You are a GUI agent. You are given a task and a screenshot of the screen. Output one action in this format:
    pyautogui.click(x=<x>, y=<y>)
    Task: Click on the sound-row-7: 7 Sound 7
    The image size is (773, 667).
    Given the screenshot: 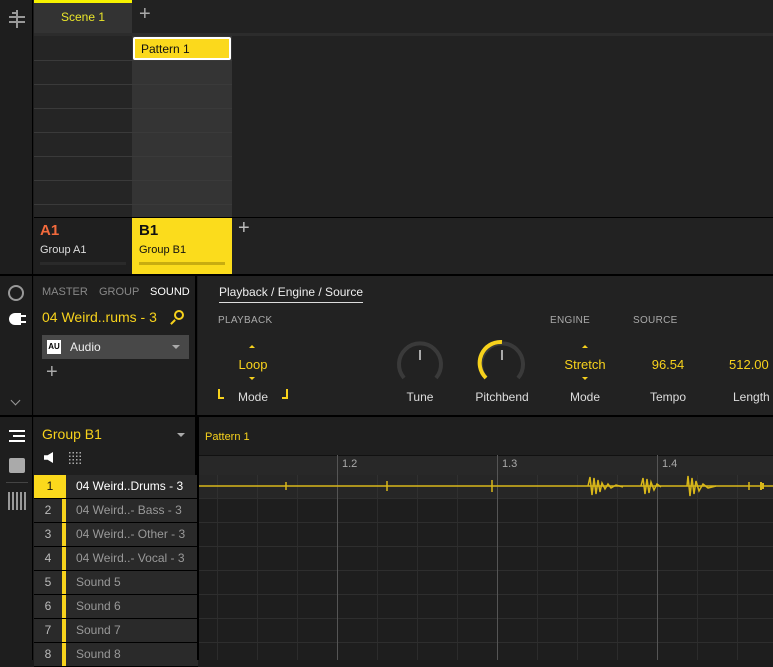 What is the action you would take?
    pyautogui.click(x=116, y=631)
    